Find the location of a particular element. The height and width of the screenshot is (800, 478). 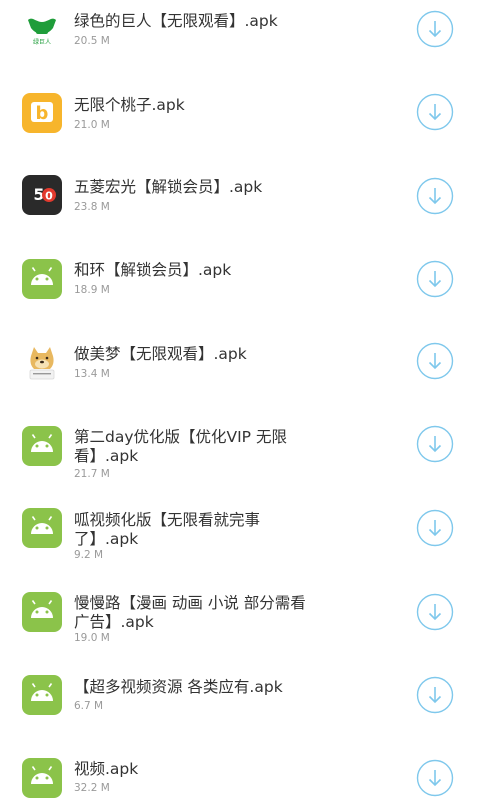

app-name: 五菱宏光【解锁会员】.apk is located at coordinates (168, 187).